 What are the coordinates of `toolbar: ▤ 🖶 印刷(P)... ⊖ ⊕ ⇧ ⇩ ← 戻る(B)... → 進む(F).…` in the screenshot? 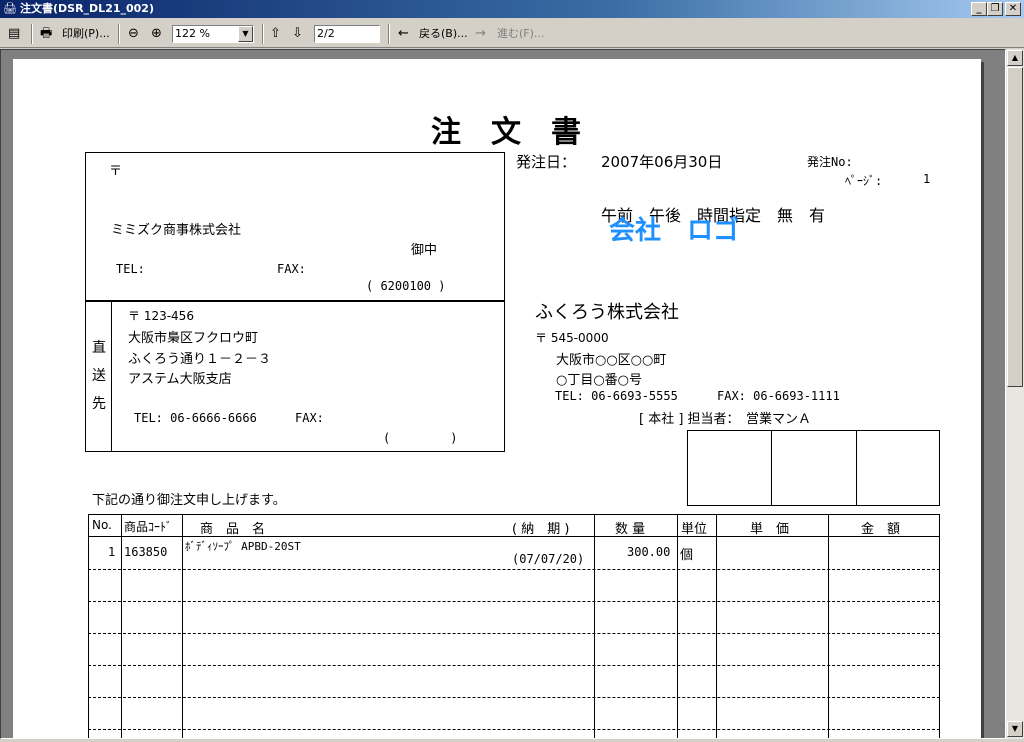 It's located at (512, 34).